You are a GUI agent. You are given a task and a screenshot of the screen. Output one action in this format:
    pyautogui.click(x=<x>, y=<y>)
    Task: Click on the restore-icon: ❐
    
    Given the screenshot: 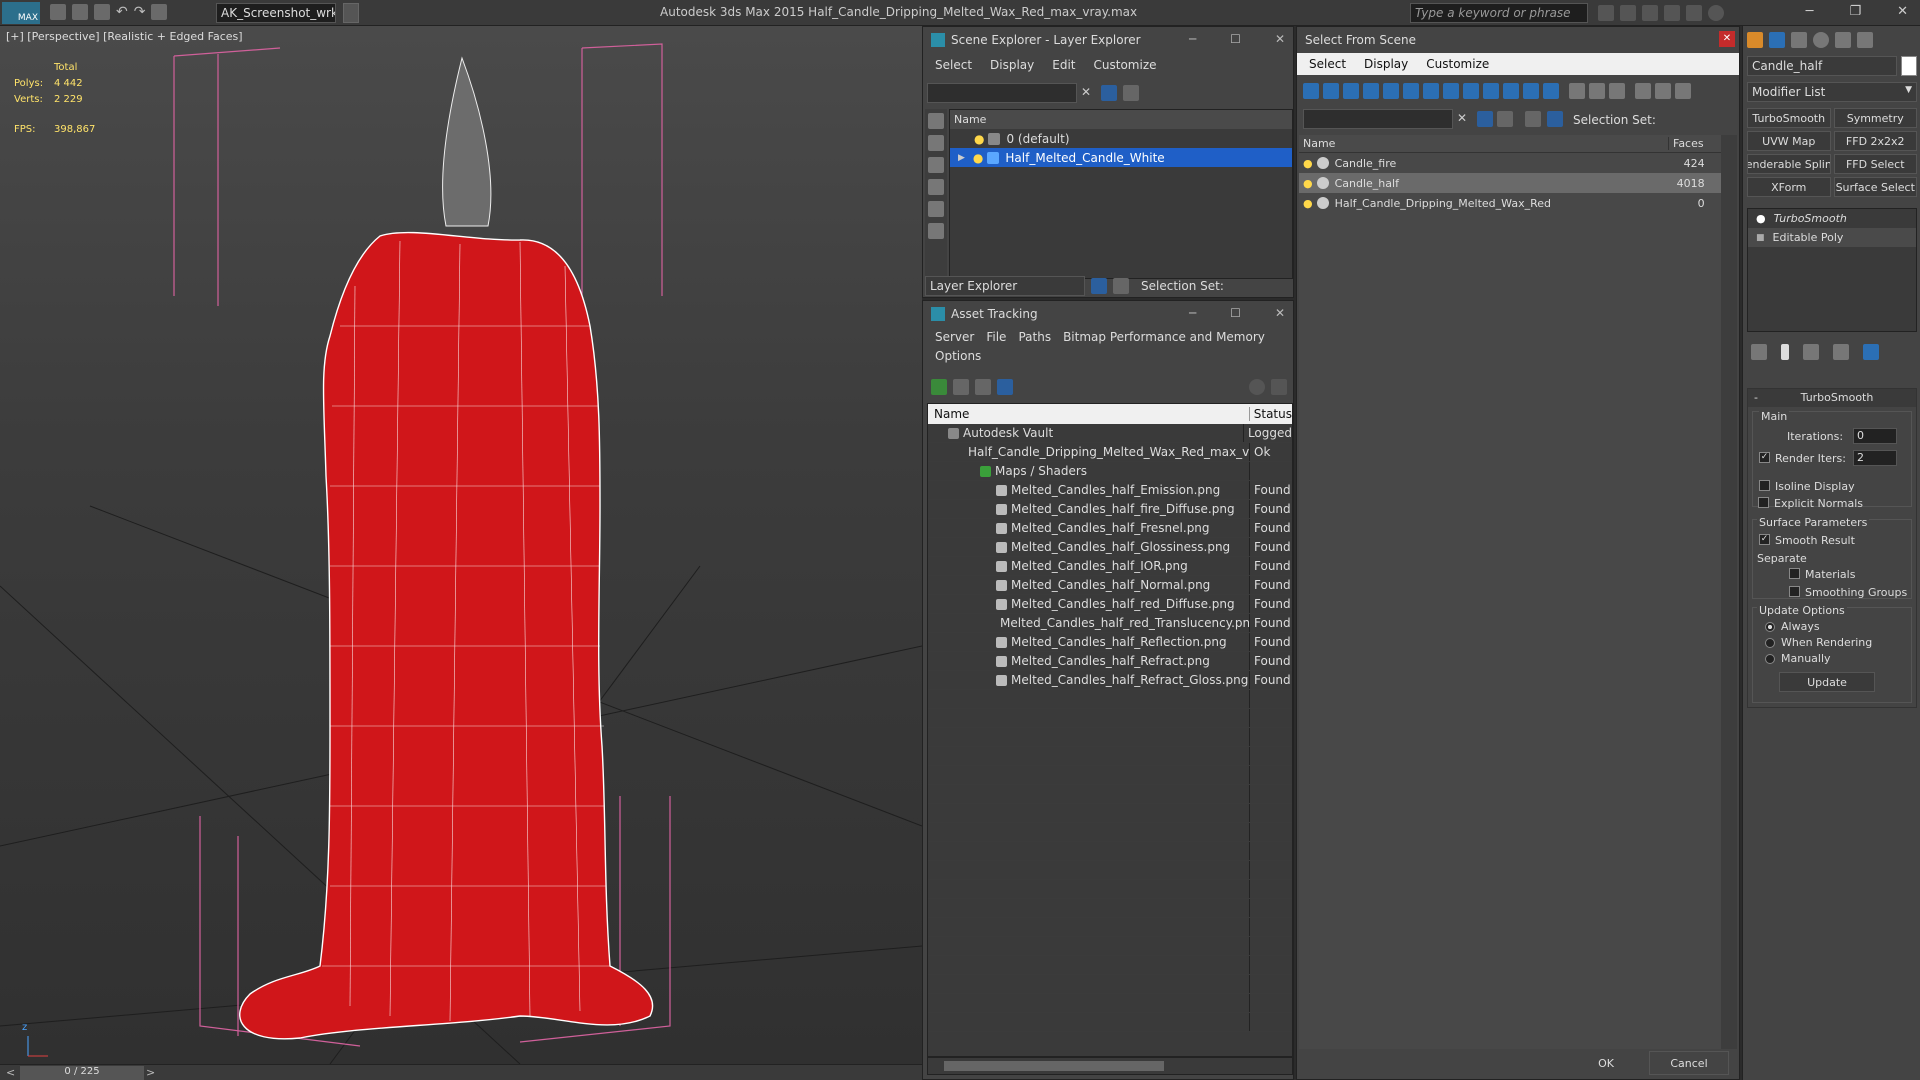 What is the action you would take?
    pyautogui.click(x=1855, y=11)
    